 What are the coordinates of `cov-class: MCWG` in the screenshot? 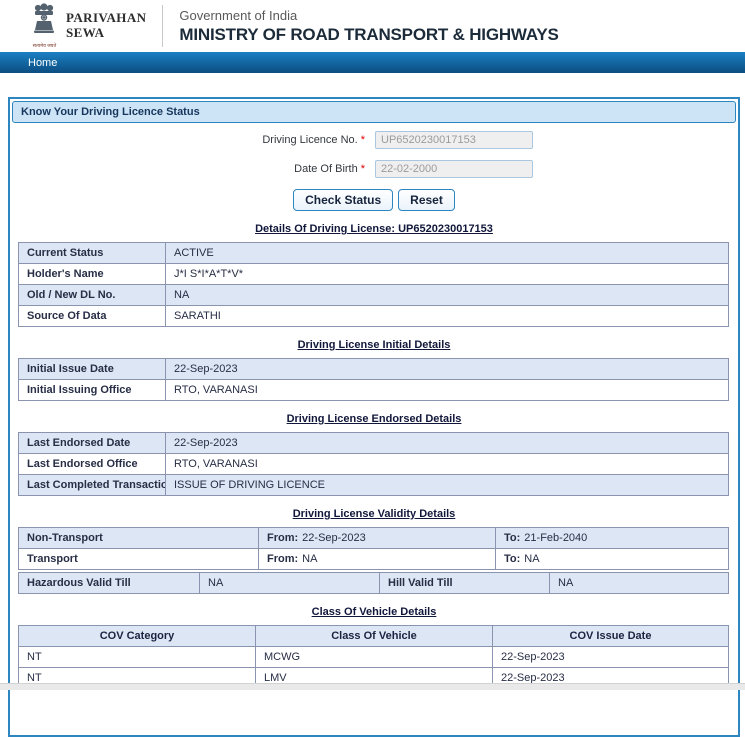 It's located at (374, 657).